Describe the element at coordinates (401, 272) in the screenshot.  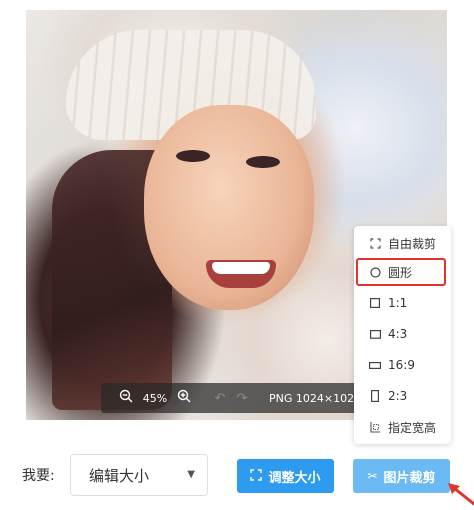
I see `circle-option-highlight` at that location.